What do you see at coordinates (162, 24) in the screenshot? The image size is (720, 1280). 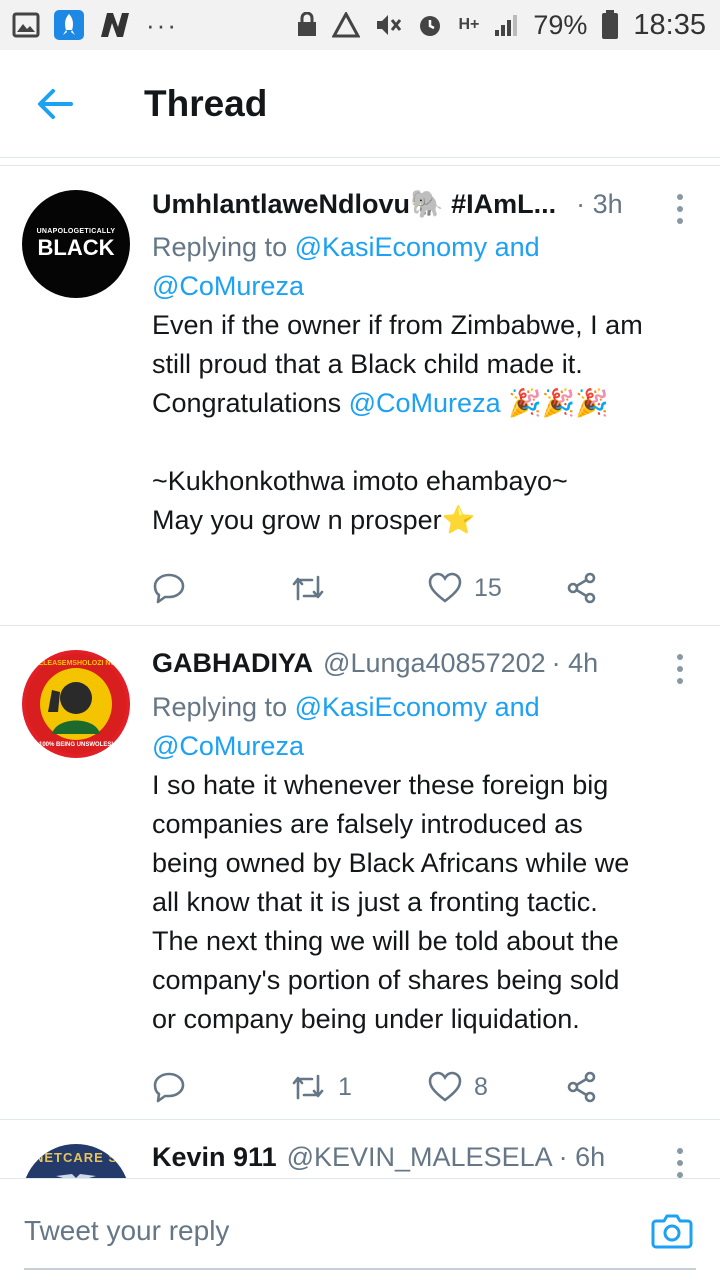 I see `more-notifications-icon: ···` at bounding box center [162, 24].